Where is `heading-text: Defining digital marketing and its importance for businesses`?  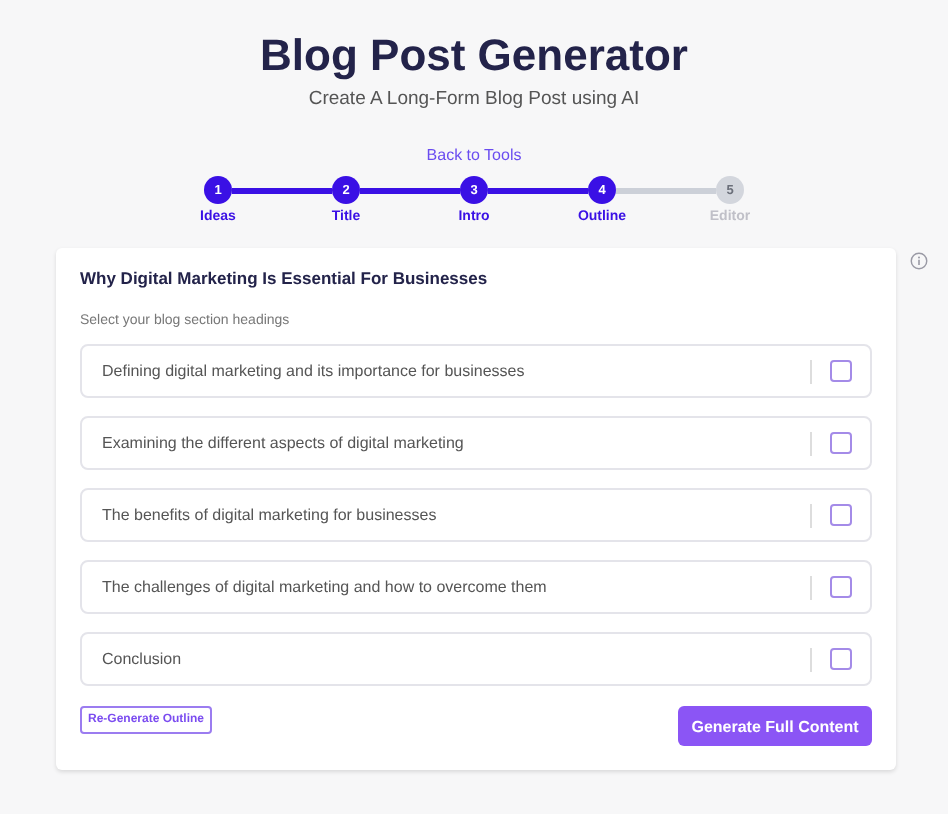
heading-text: Defining digital marketing and its importance for businesses is located at coordinates (314, 371).